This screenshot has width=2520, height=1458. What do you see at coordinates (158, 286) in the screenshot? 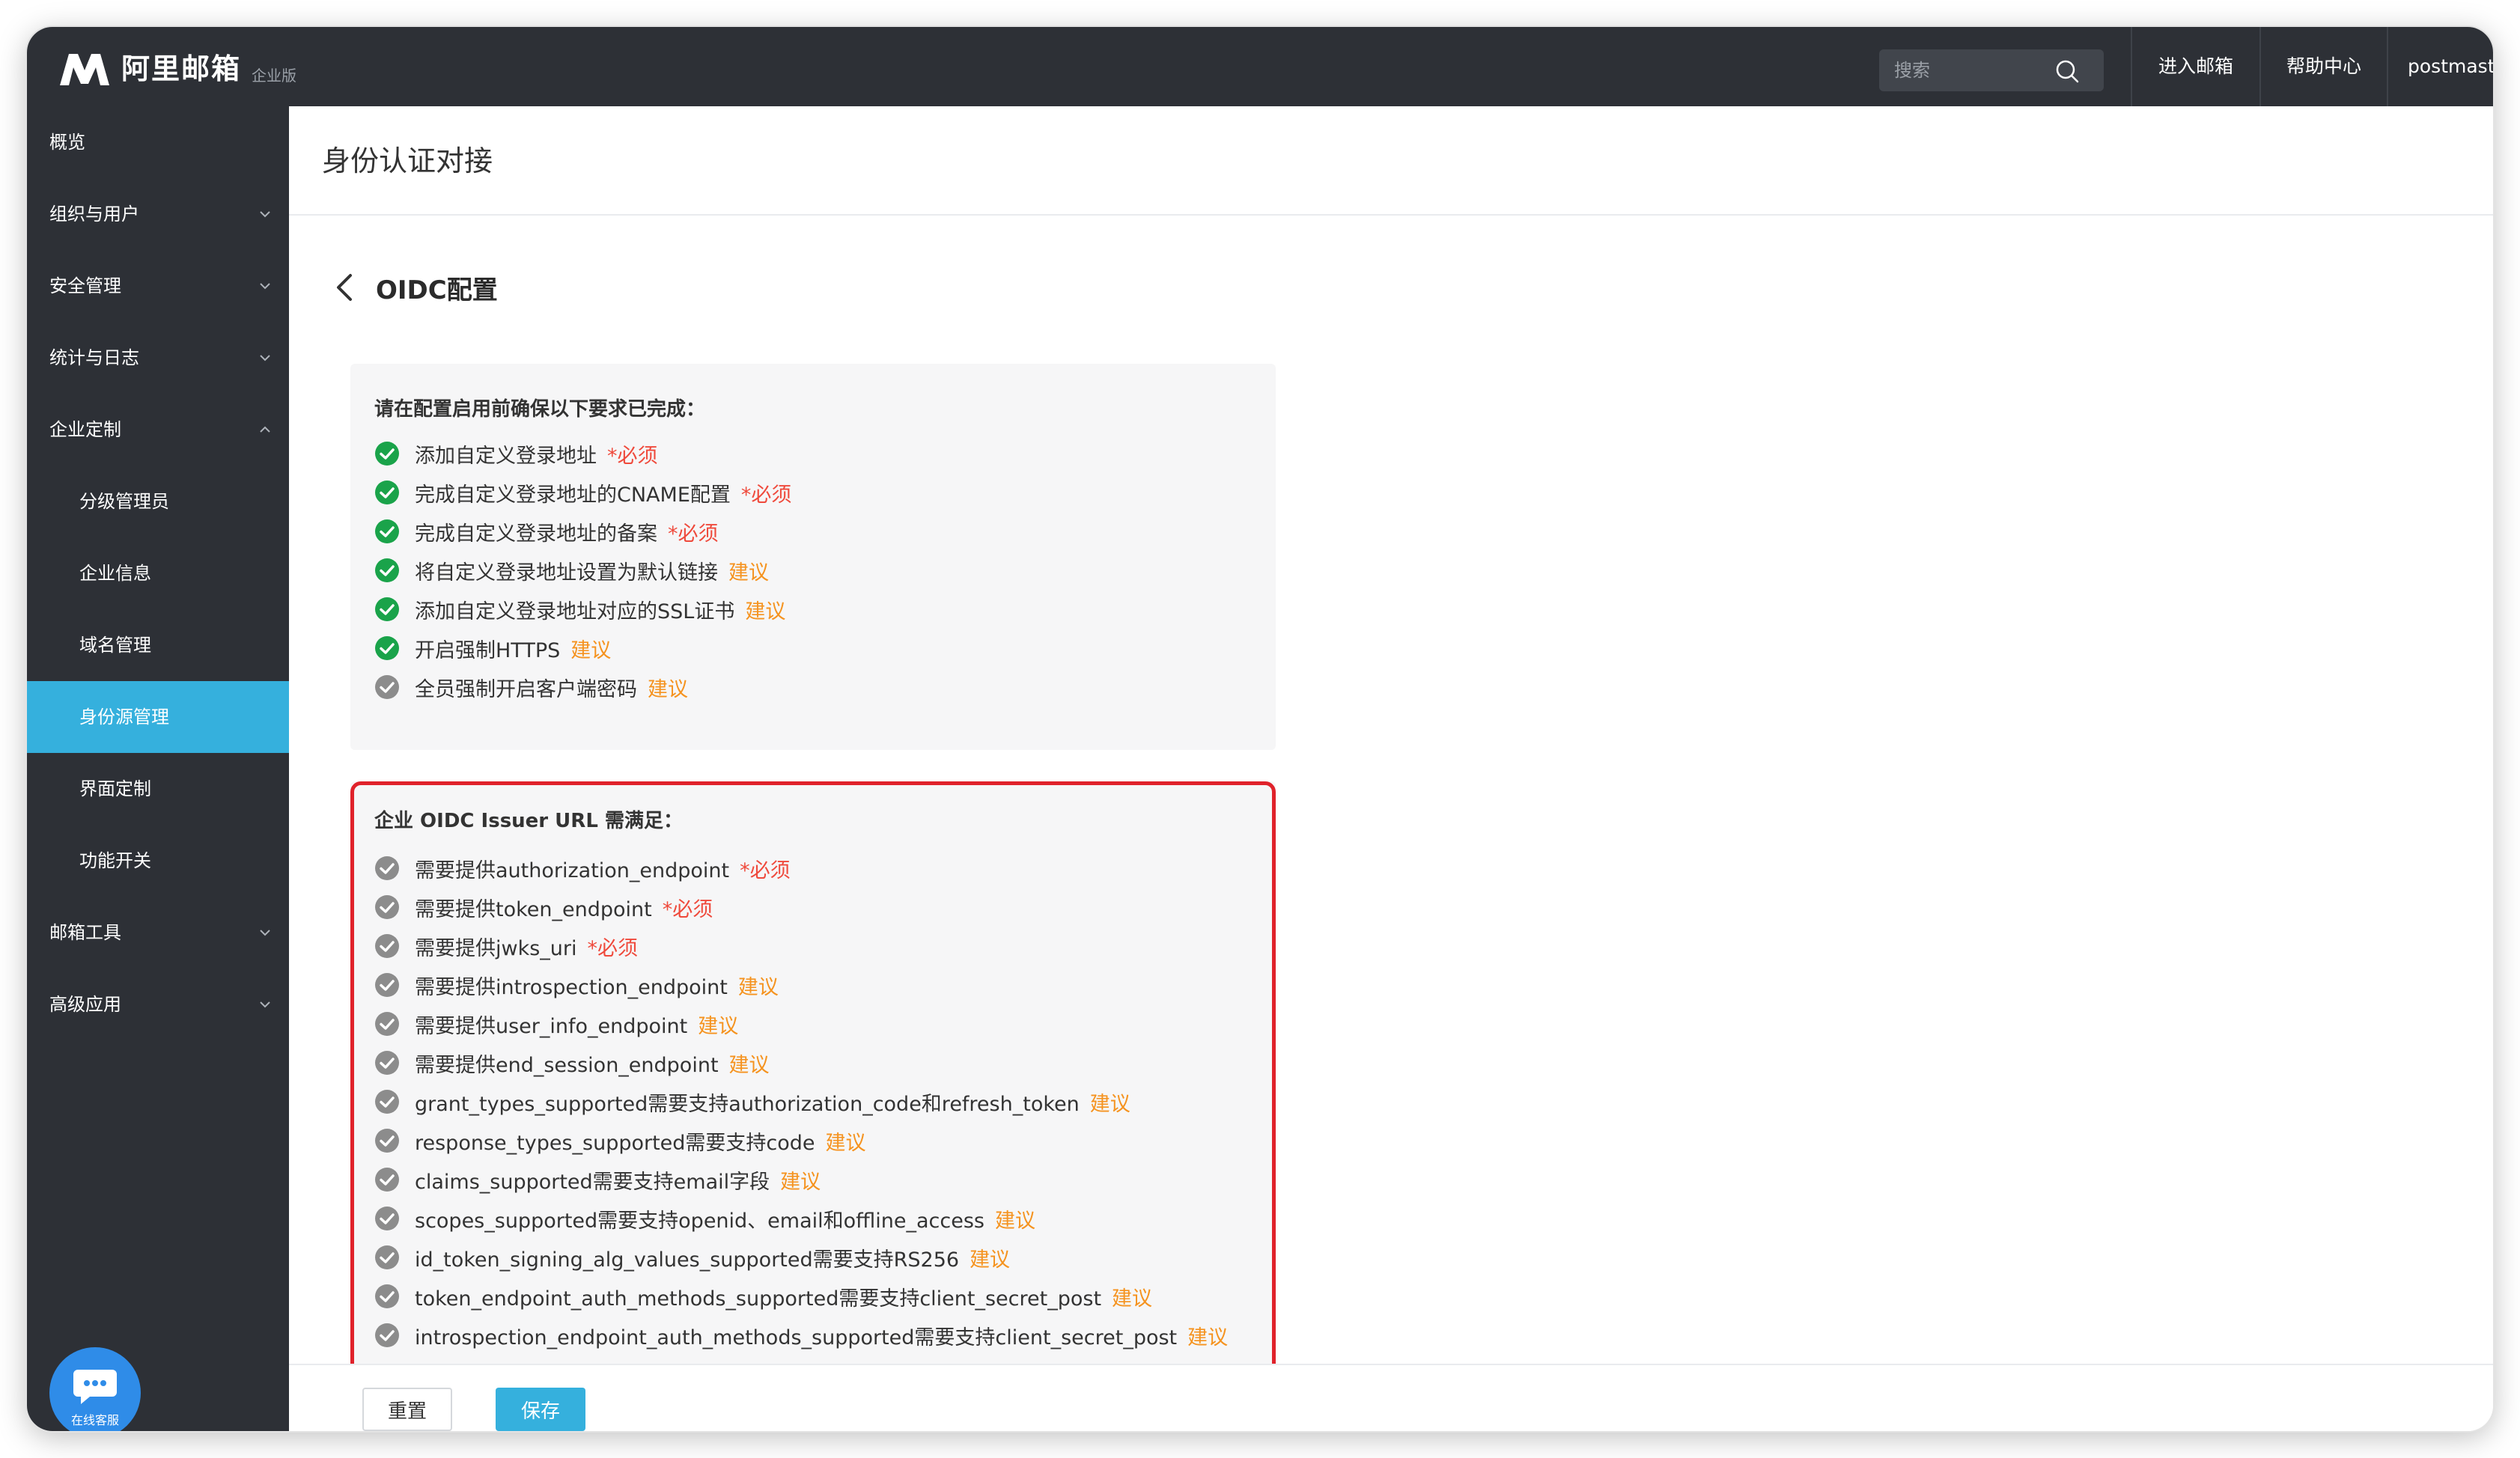
I see `sidebar-item-security: 安全管理` at bounding box center [158, 286].